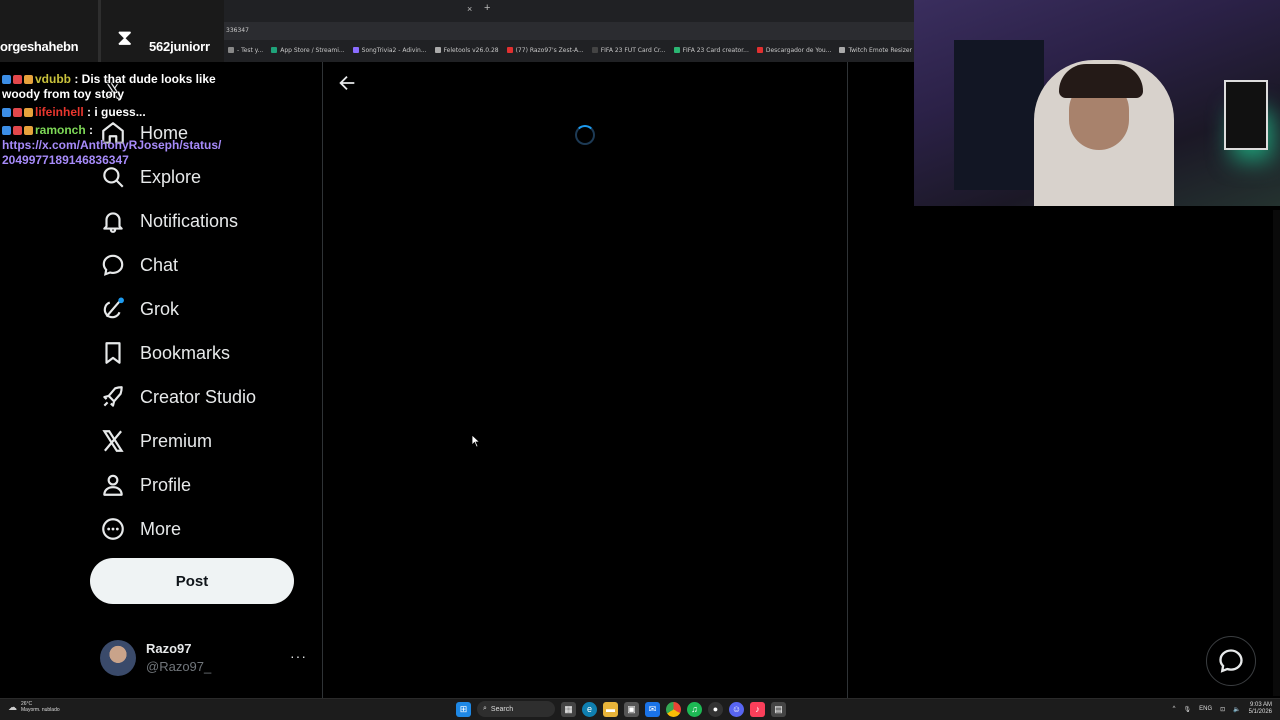  I want to click on edge-icon: e, so click(589, 709).